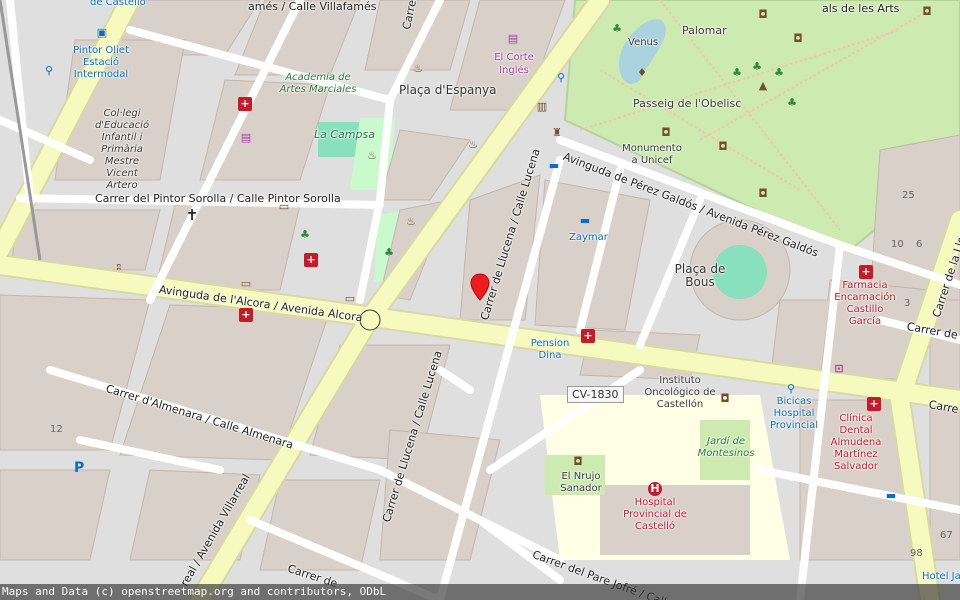  What do you see at coordinates (513, 39) in the screenshot?
I see `department-store-icon: ▤` at bounding box center [513, 39].